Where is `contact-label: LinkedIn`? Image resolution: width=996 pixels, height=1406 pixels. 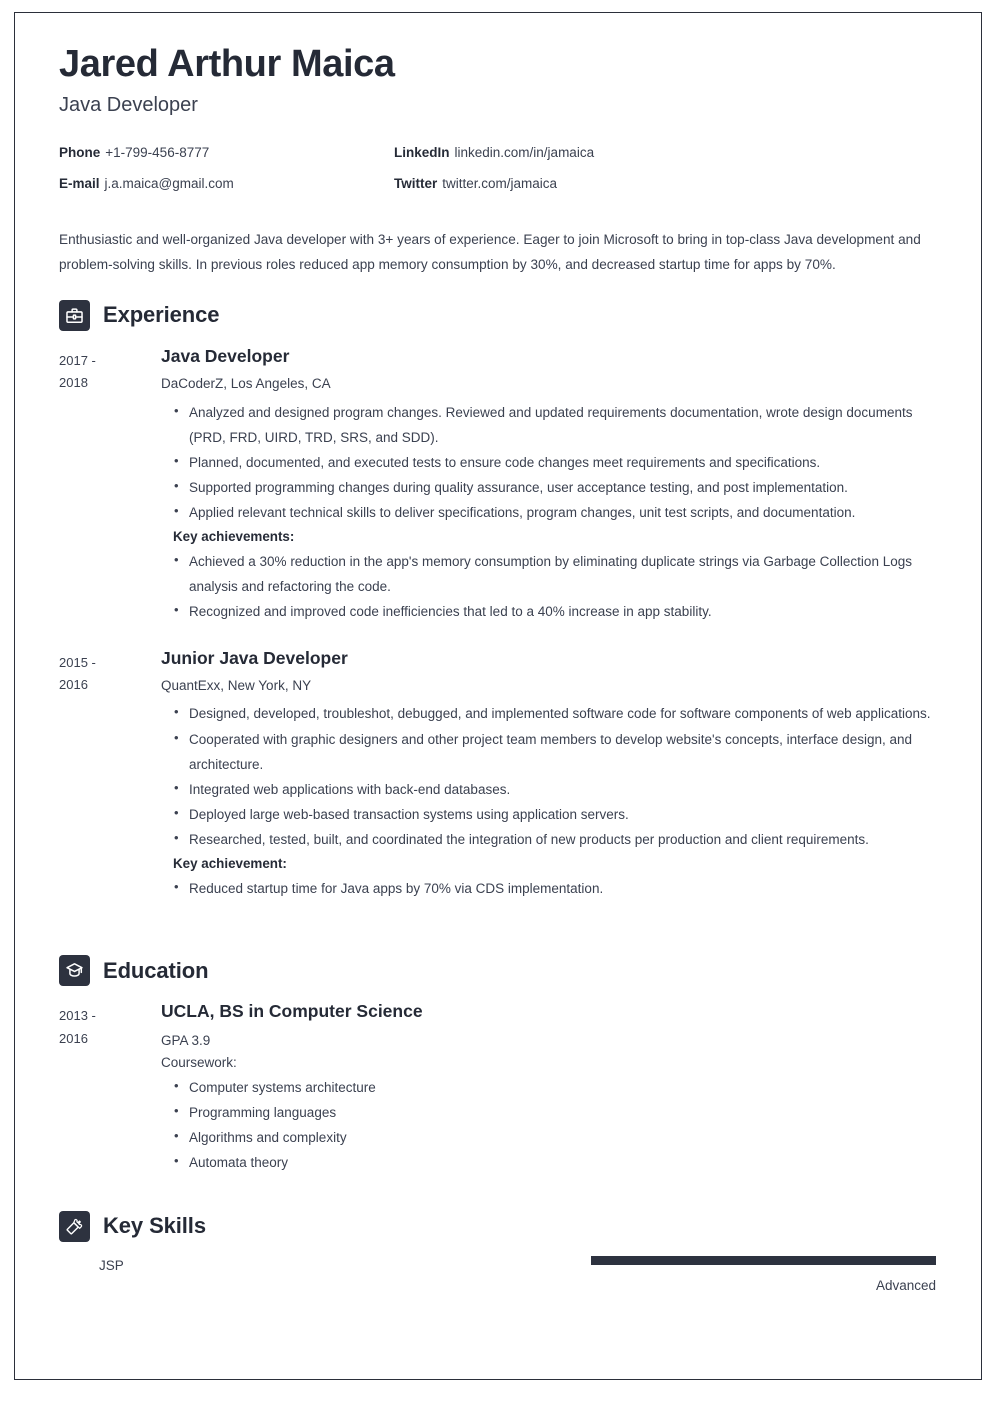 contact-label: LinkedIn is located at coordinates (422, 152).